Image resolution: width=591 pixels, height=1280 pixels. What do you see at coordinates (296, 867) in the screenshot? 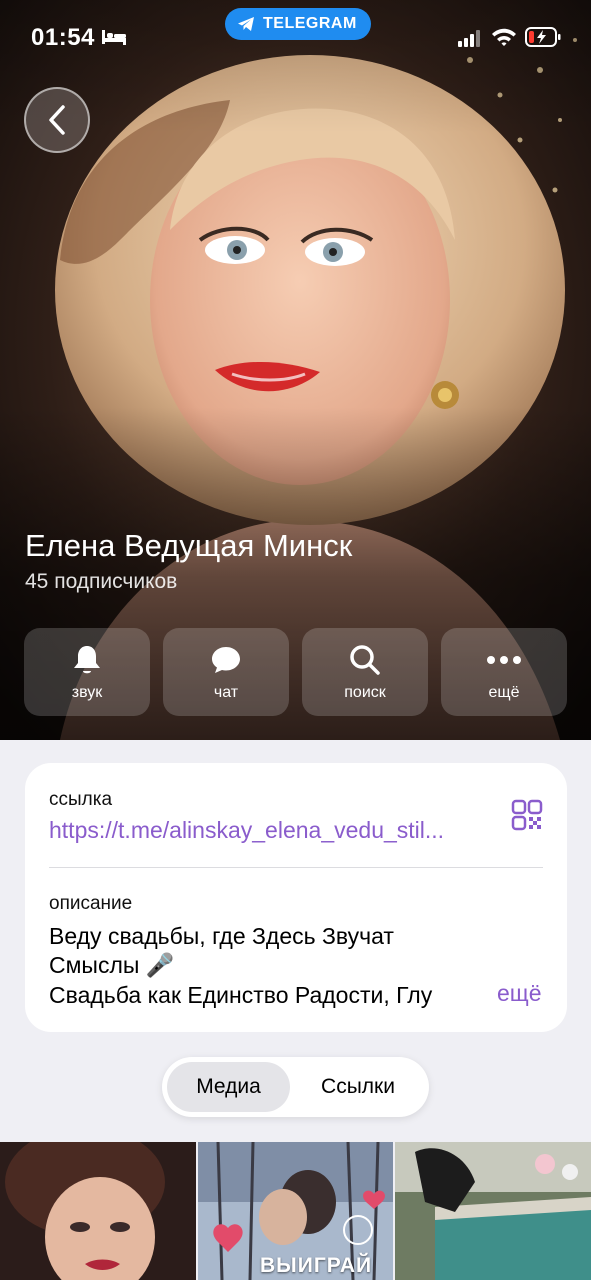
I see `divider` at bounding box center [296, 867].